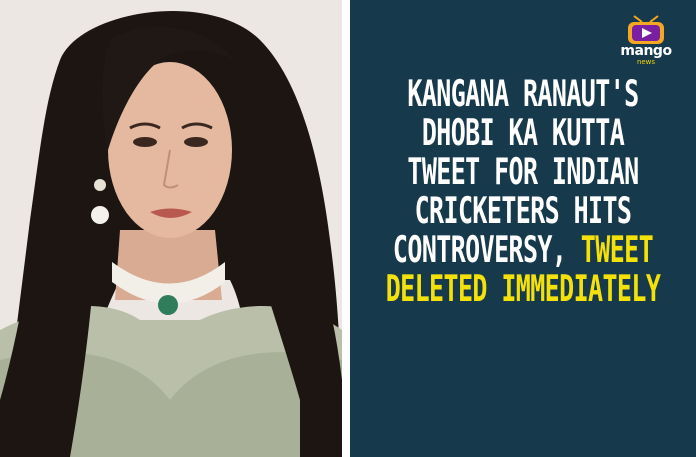 Image resolution: width=696 pixels, height=457 pixels. I want to click on divider, so click(346, 228).